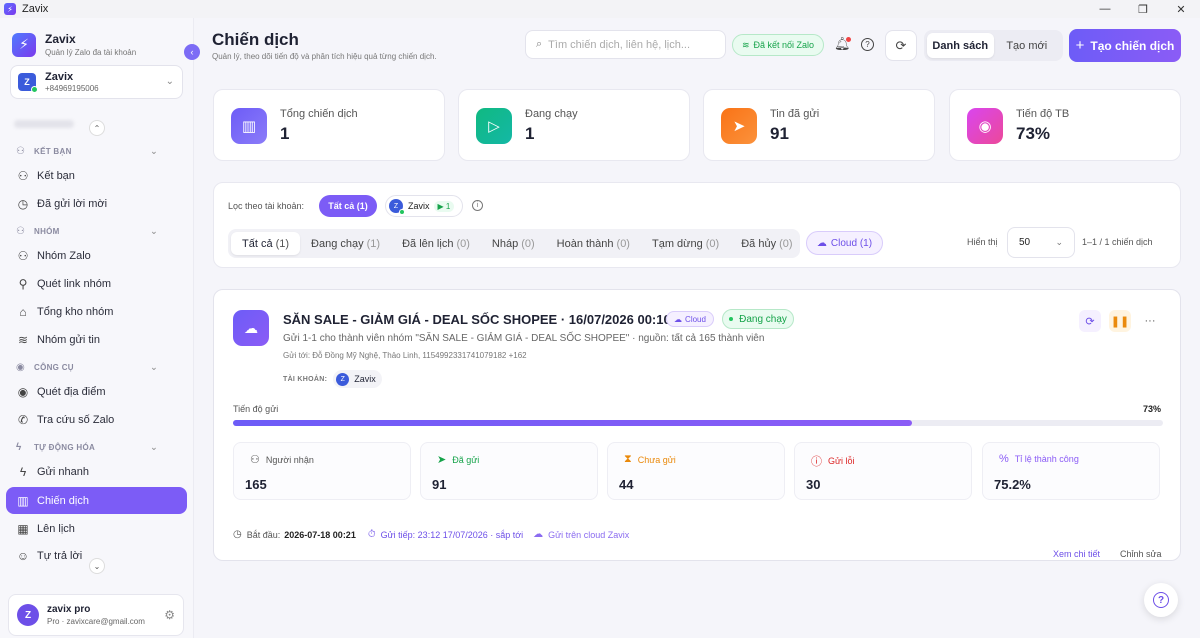  Describe the element at coordinates (1181, 9) in the screenshot. I see `close-button: ✕` at that location.